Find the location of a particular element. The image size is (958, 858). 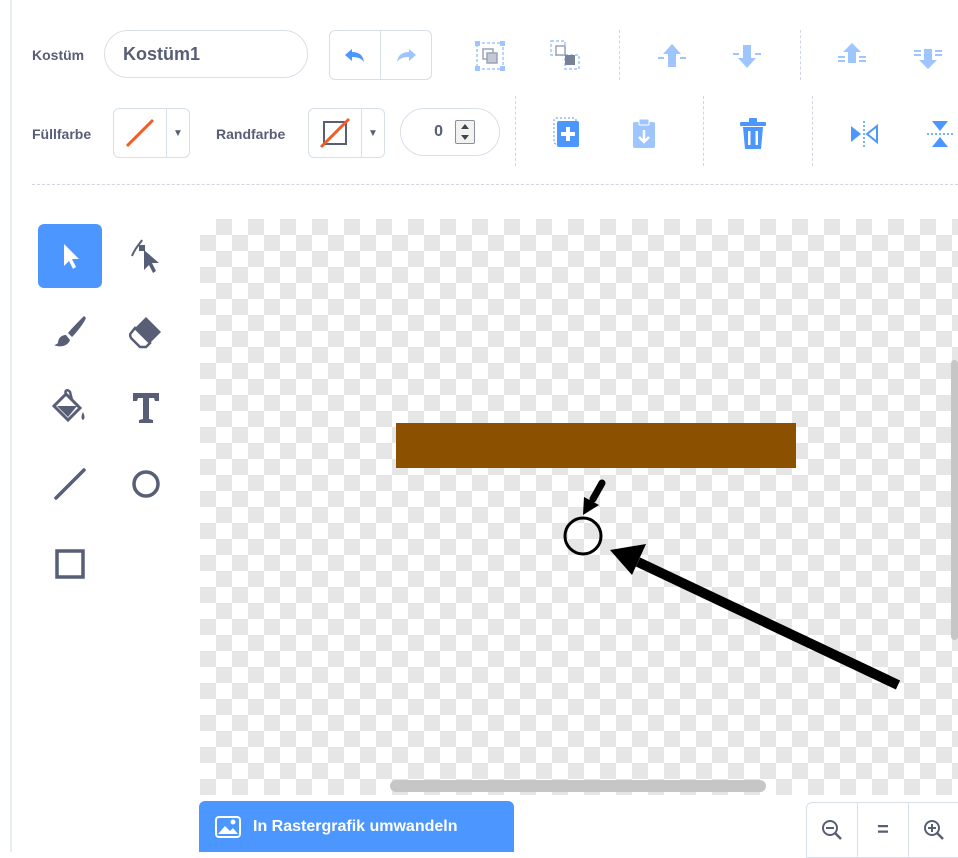

undo-redo-group is located at coordinates (380, 55).